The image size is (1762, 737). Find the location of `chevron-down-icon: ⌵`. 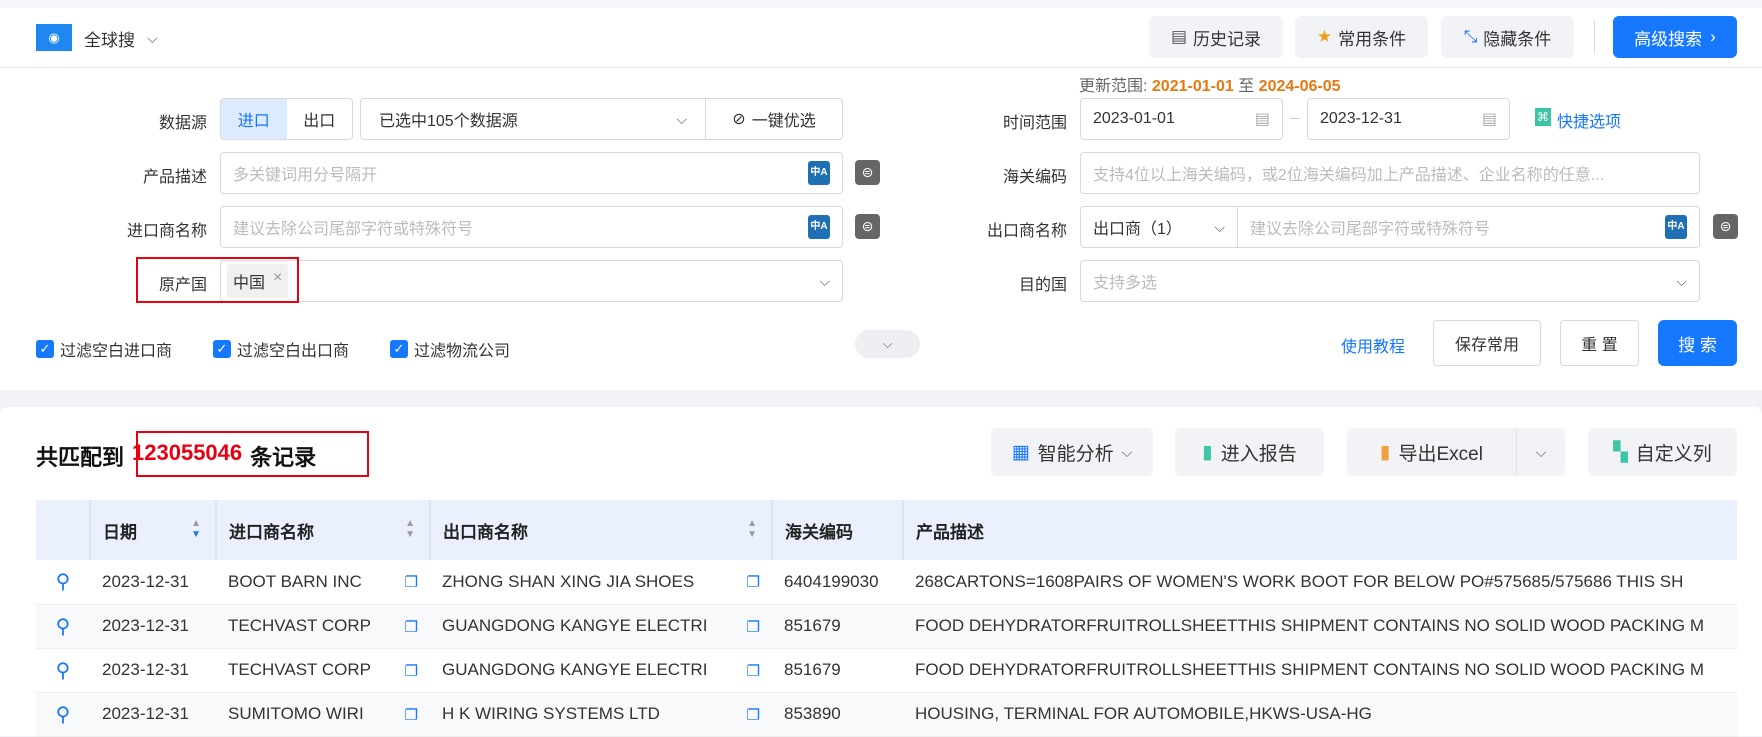

chevron-down-icon: ⌵ is located at coordinates (824, 280).